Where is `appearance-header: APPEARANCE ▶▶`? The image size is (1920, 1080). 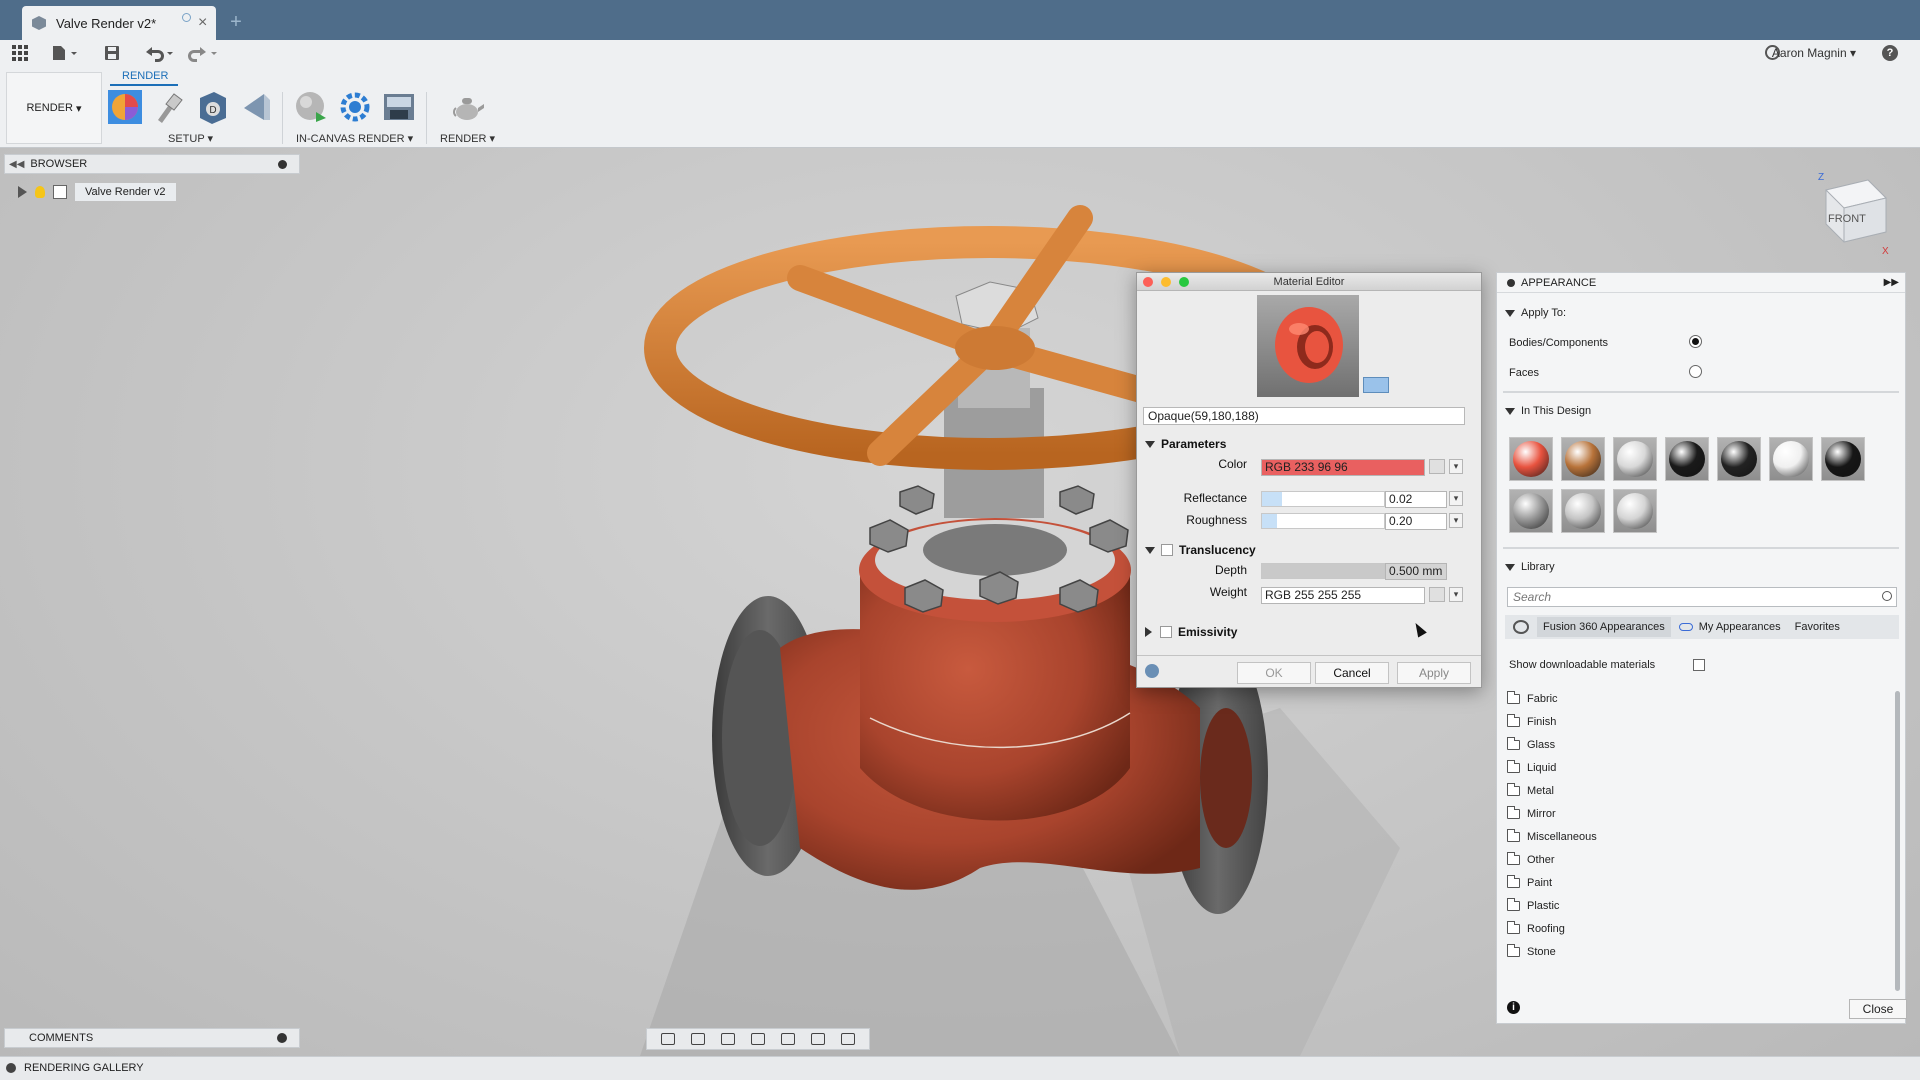
appearance-header: APPEARANCE ▶▶ is located at coordinates (1701, 283).